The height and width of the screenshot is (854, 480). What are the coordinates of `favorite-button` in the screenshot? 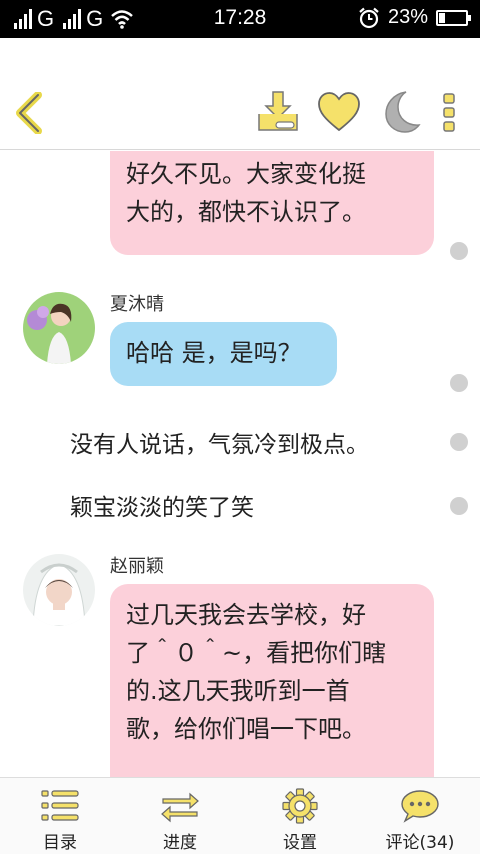 It's located at (339, 112).